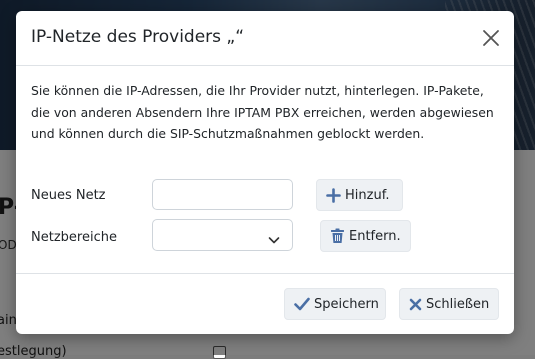 The width and height of the screenshot is (535, 359). I want to click on net-ranges-select, so click(222, 235).